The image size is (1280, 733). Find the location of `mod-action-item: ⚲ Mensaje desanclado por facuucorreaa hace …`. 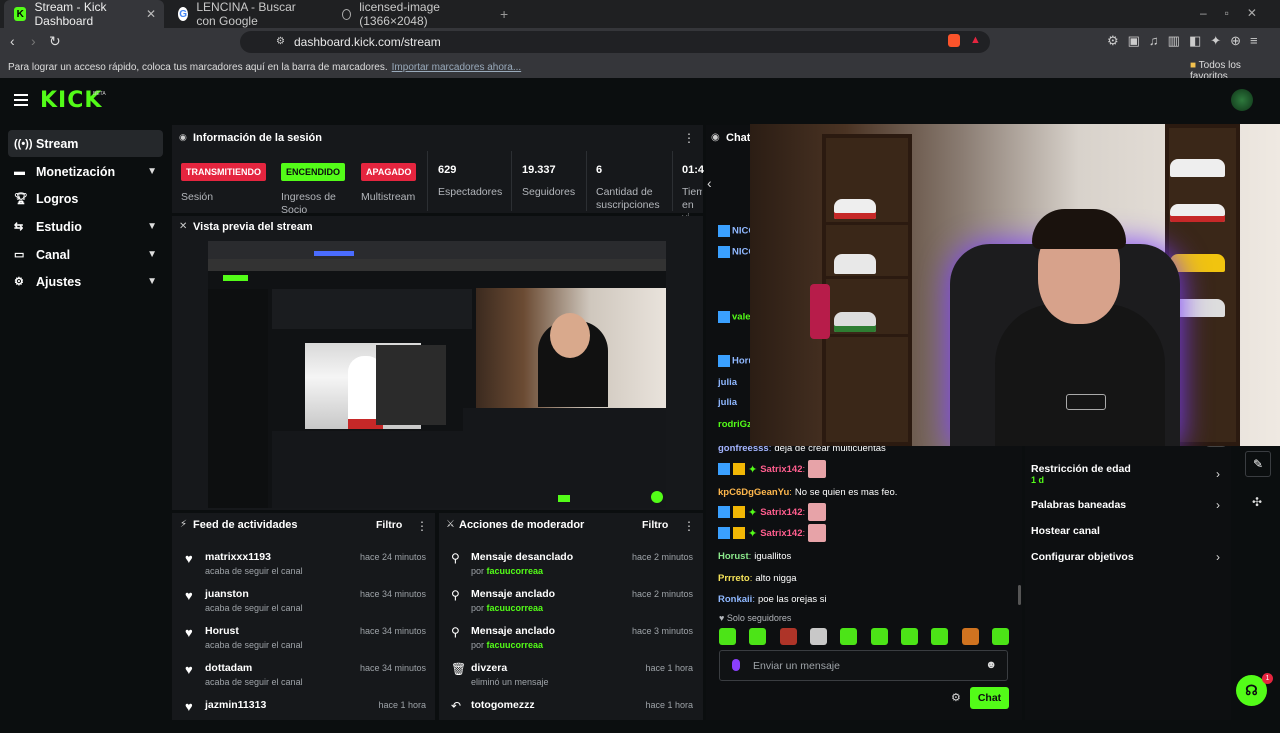

mod-action-item: ⚲ Mensaje desanclado por facuucorreaa hace … is located at coordinates (571, 566).